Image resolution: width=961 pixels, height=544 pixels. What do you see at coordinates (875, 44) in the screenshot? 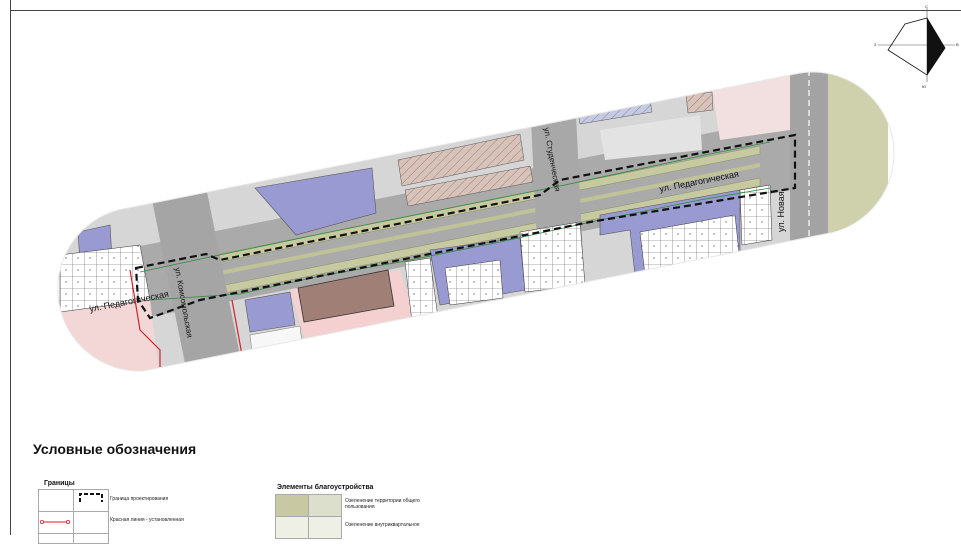
I see `compass-west: З` at bounding box center [875, 44].